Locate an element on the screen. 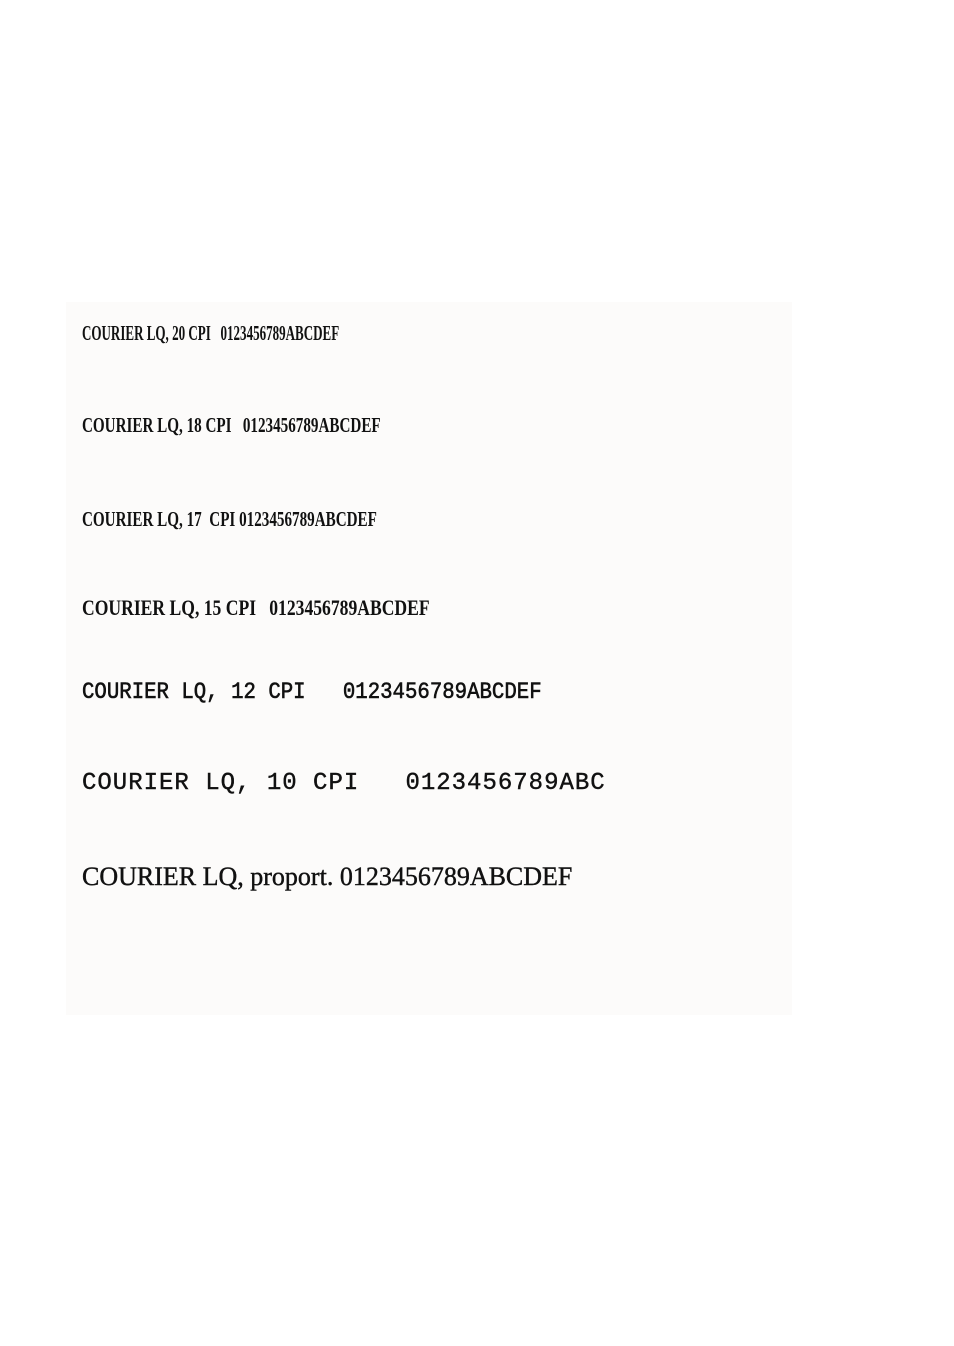  sample-line-12cpi: COURIER LQ, 12 CPI 0123456789ABCDEF is located at coordinates (312, 692).